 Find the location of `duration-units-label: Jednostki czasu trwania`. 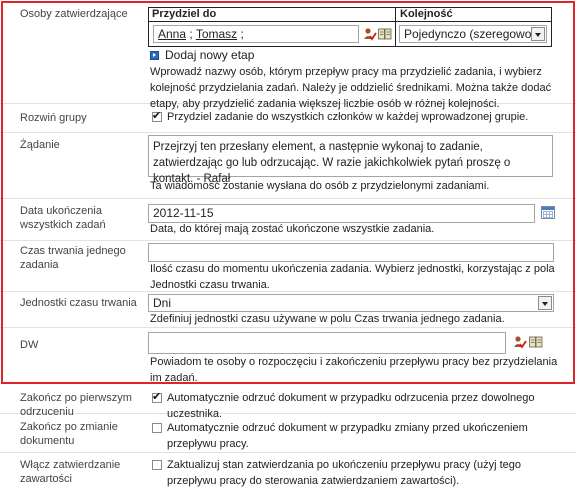

duration-units-label: Jednostki czasu trwania is located at coordinates (78, 303).